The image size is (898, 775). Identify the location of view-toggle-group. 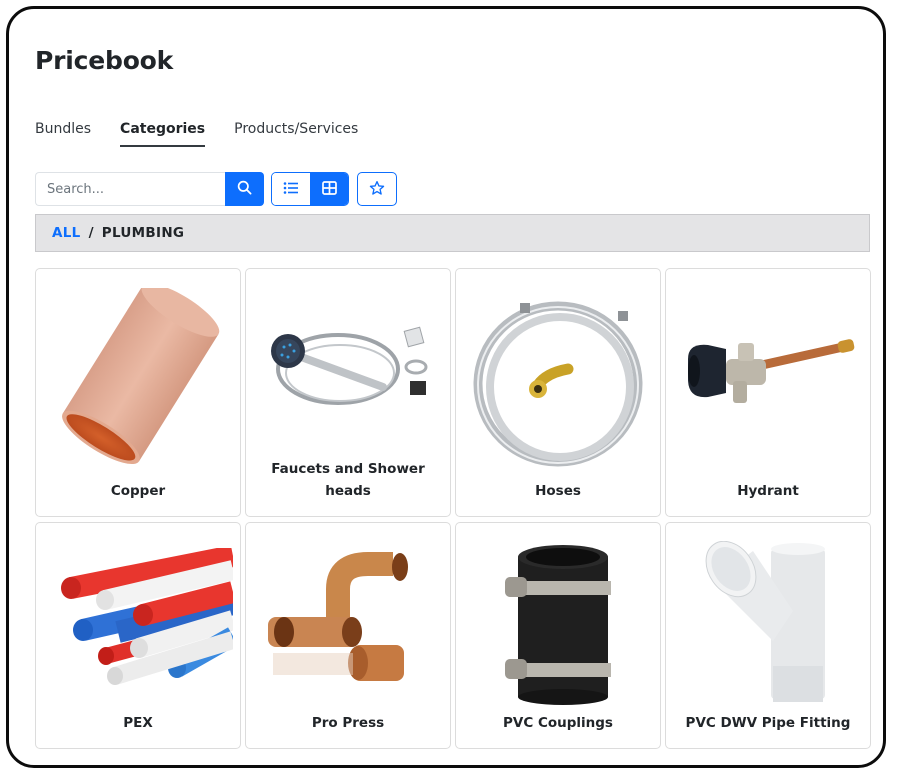
(310, 189).